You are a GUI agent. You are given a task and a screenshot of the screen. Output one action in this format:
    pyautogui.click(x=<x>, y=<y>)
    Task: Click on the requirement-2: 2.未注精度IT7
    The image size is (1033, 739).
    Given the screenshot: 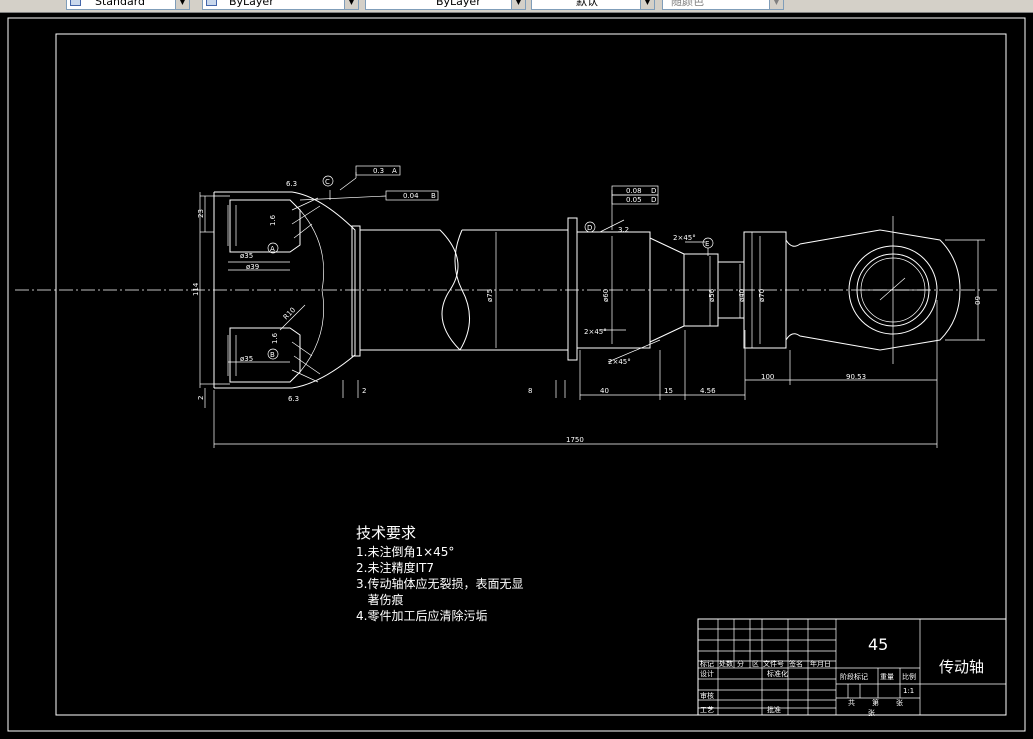 What is the action you would take?
    pyautogui.click(x=395, y=567)
    